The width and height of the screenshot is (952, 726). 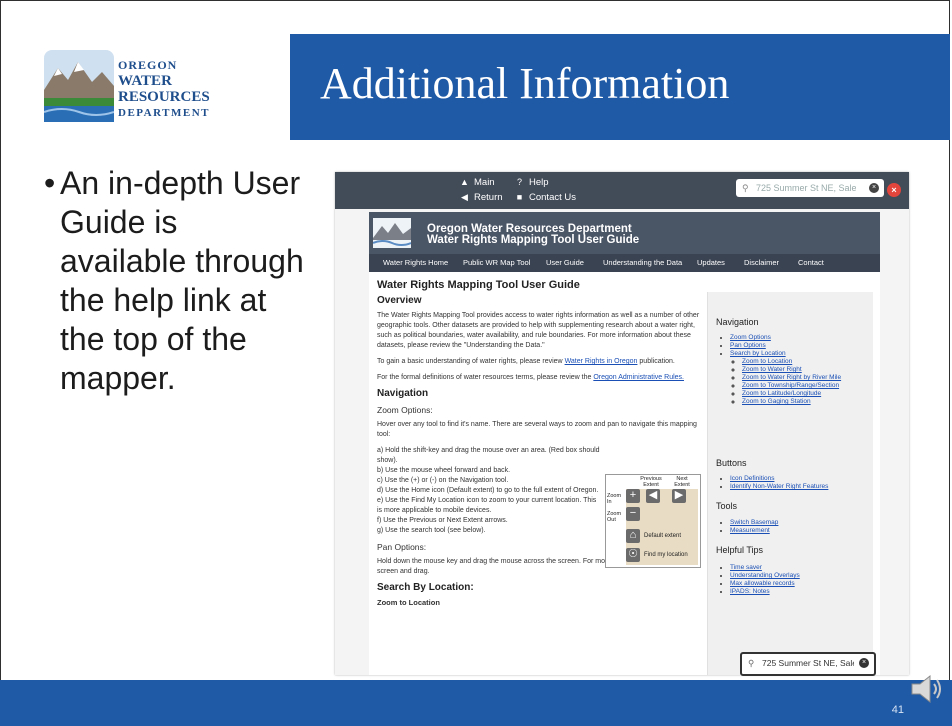 I want to click on sidebar-navigation-heading: Navigation, so click(x=737, y=322).